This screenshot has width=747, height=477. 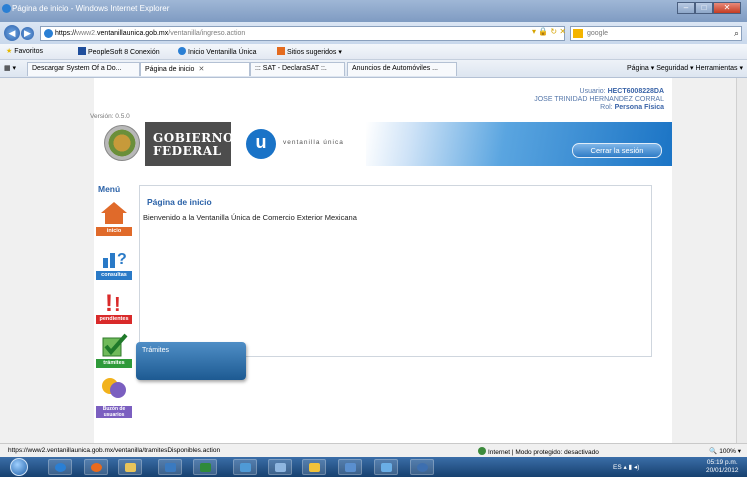 I want to click on lock-icon: ▾ 🔒 ↻ ✕, so click(x=549, y=31).